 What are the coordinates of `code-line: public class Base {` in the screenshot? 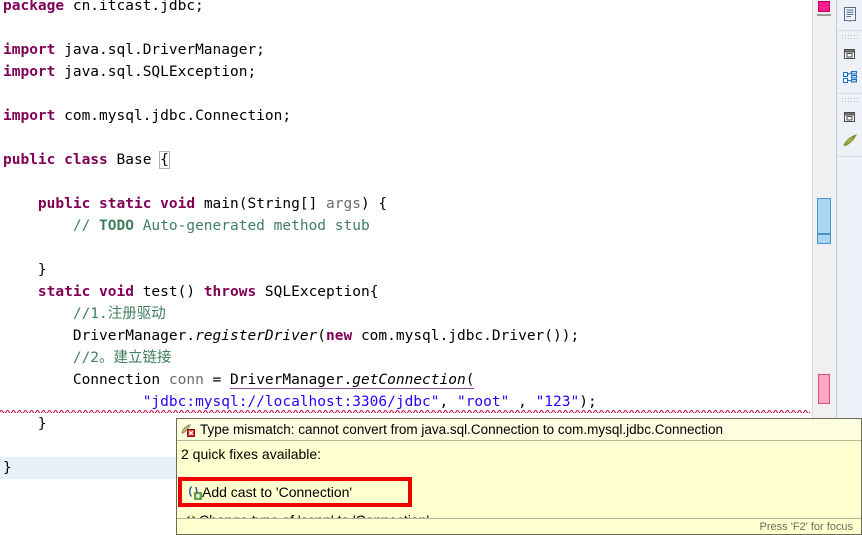 It's located at (406, 160).